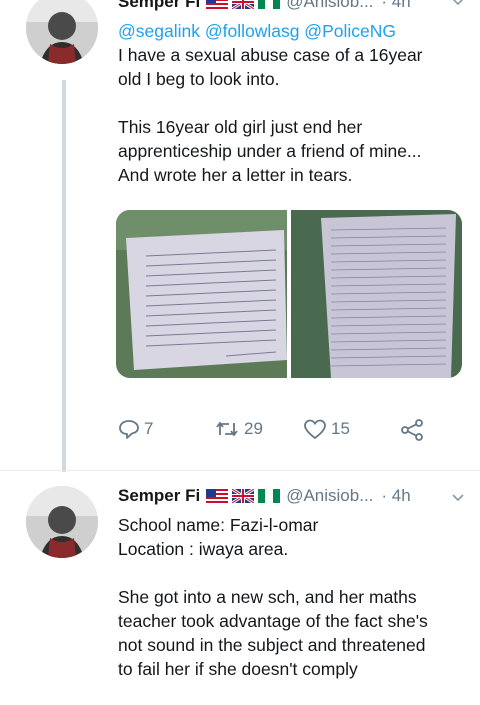 This screenshot has width=480, height=705. I want to click on tweet-divider, so click(240, 470).